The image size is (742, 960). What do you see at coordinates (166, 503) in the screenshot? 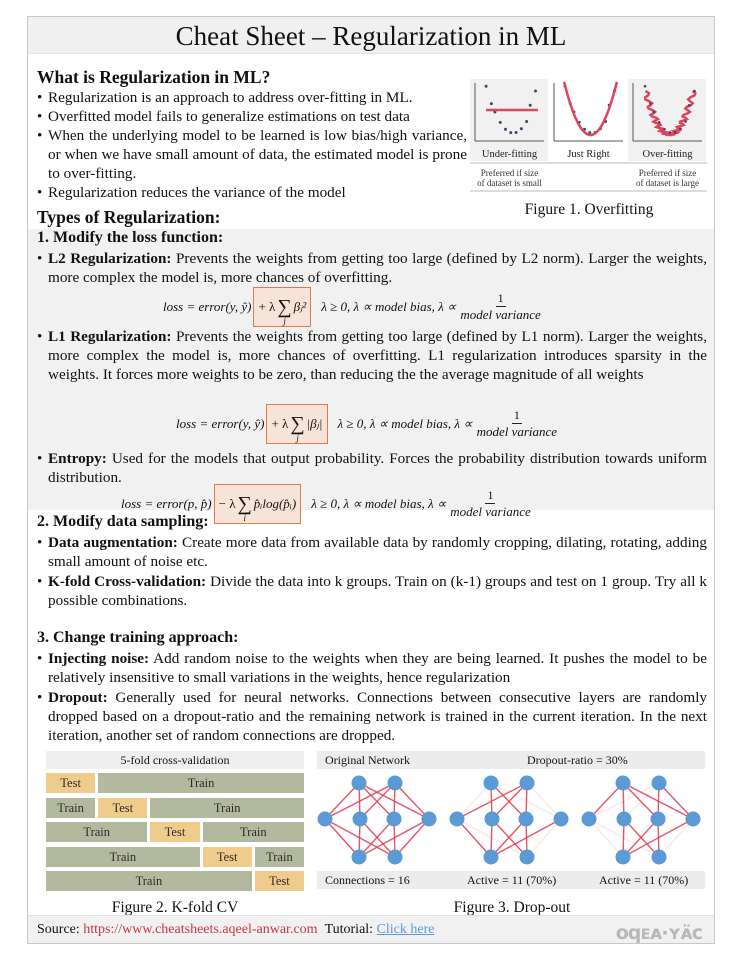
I see `formula-lhs: loss = error(p, p̂)` at bounding box center [166, 503].